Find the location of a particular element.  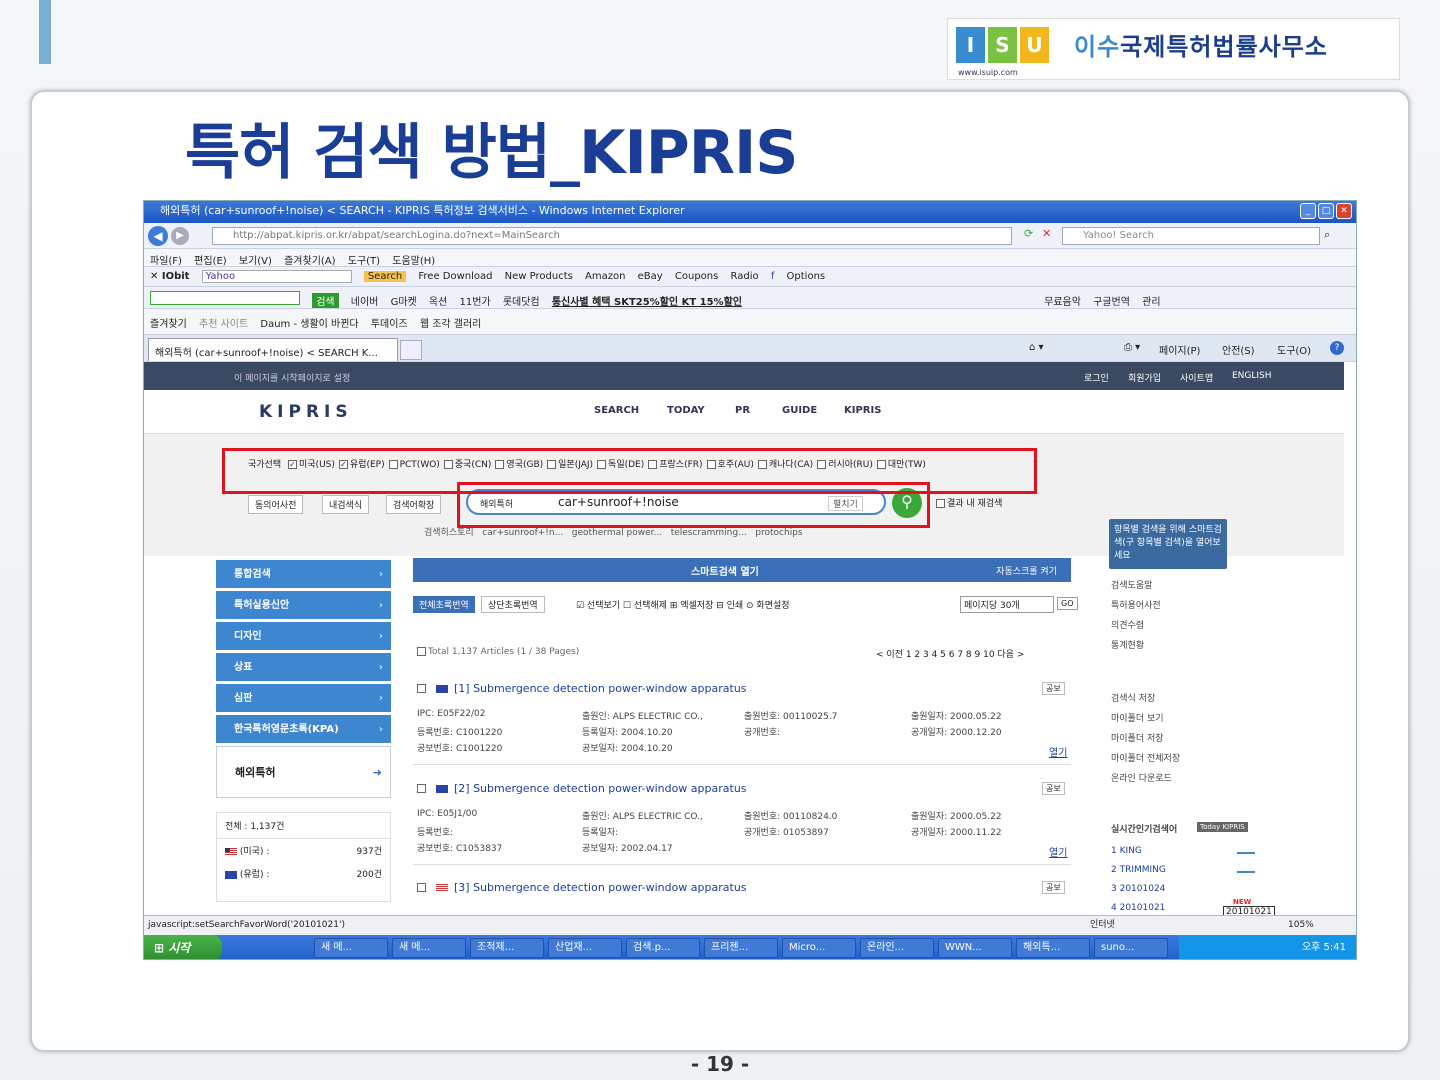

link-manage: 관리 is located at coordinates (1151, 300).